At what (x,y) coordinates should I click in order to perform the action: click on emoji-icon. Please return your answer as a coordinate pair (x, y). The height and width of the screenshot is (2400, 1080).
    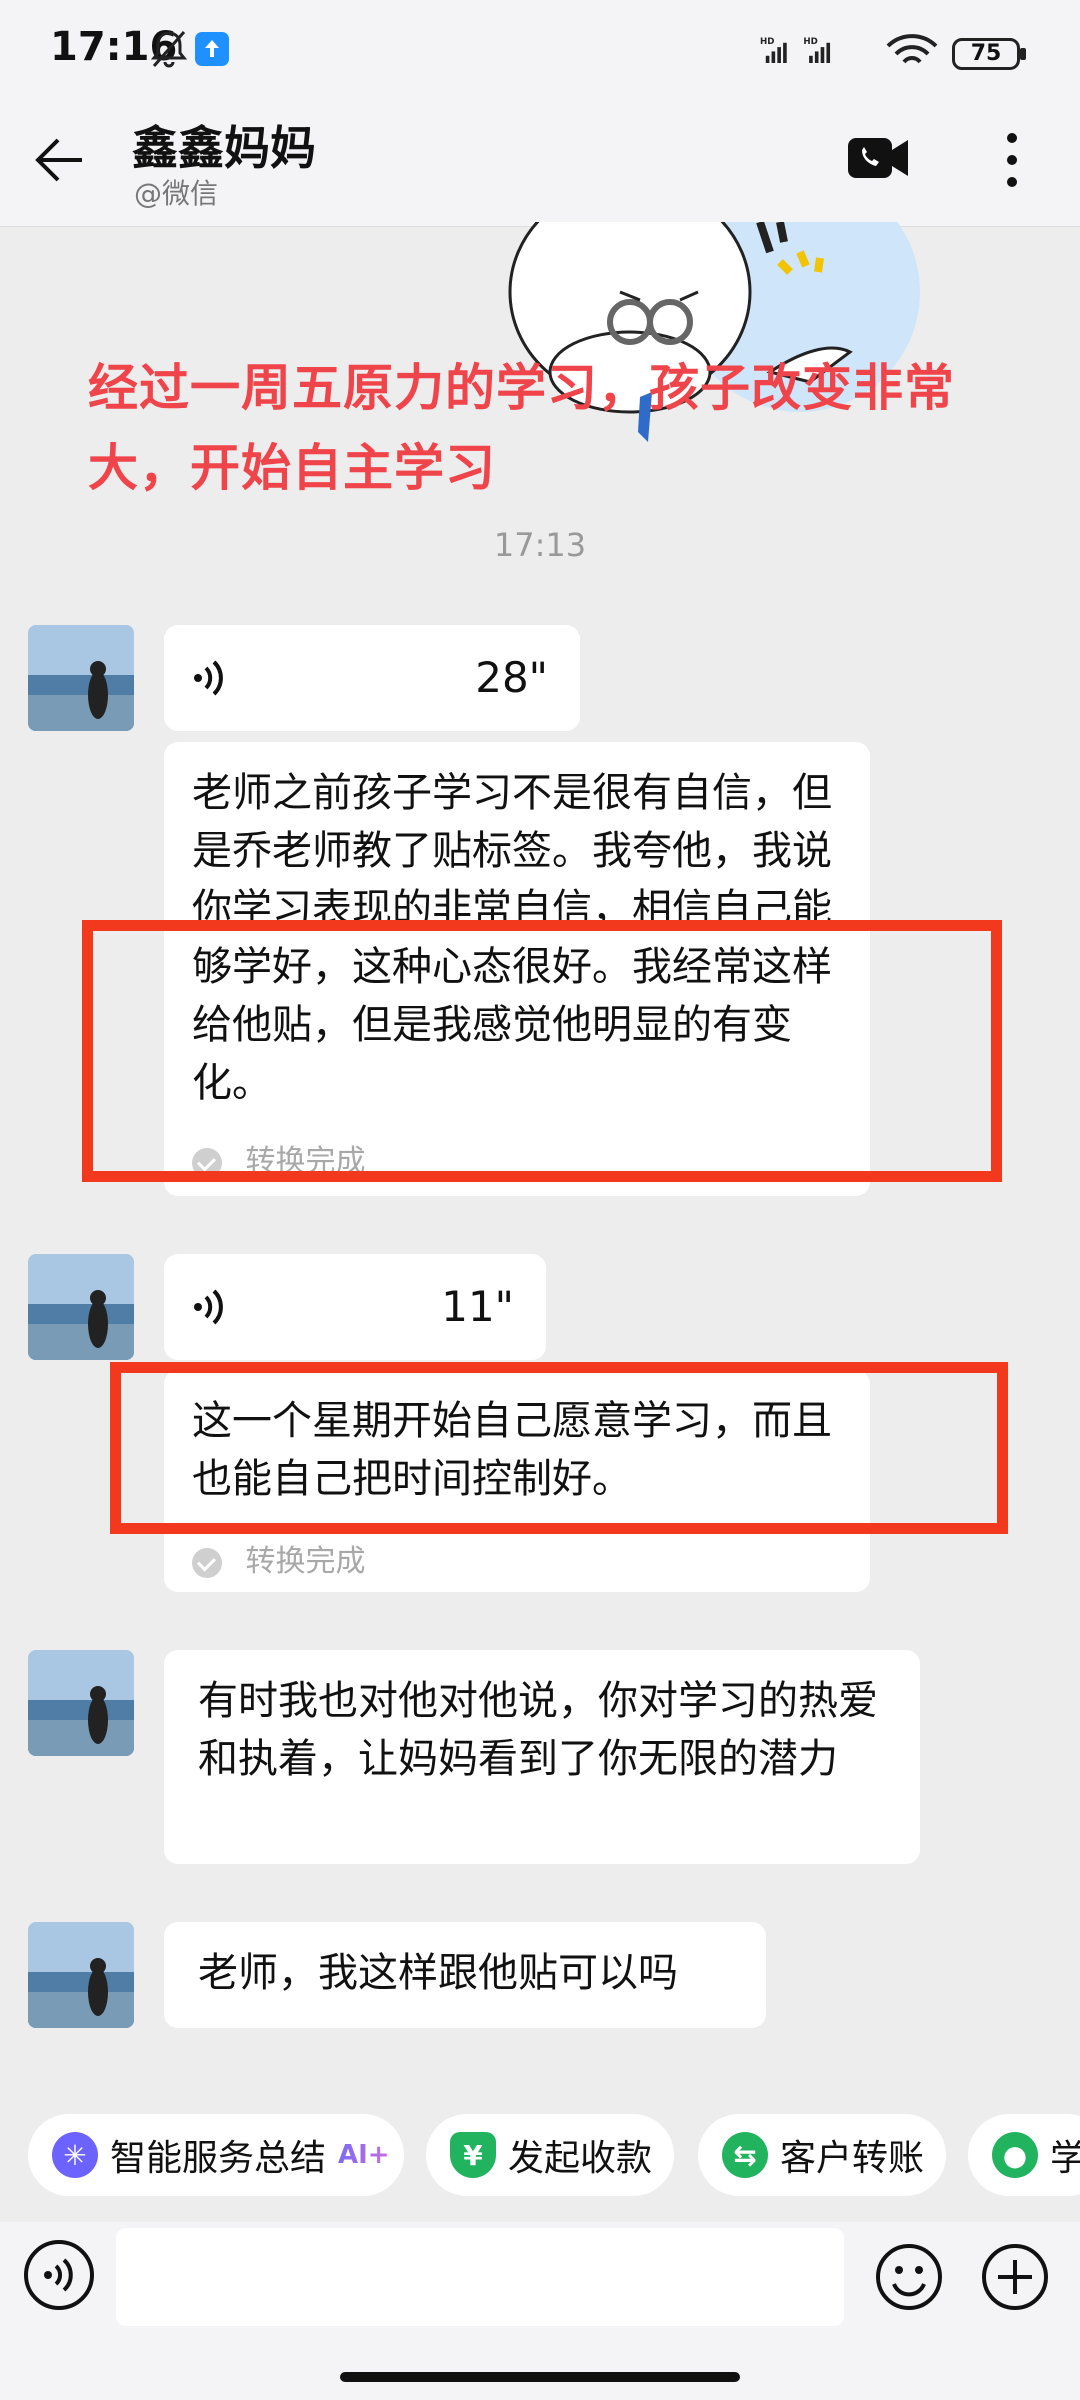
    Looking at the image, I should click on (909, 2277).